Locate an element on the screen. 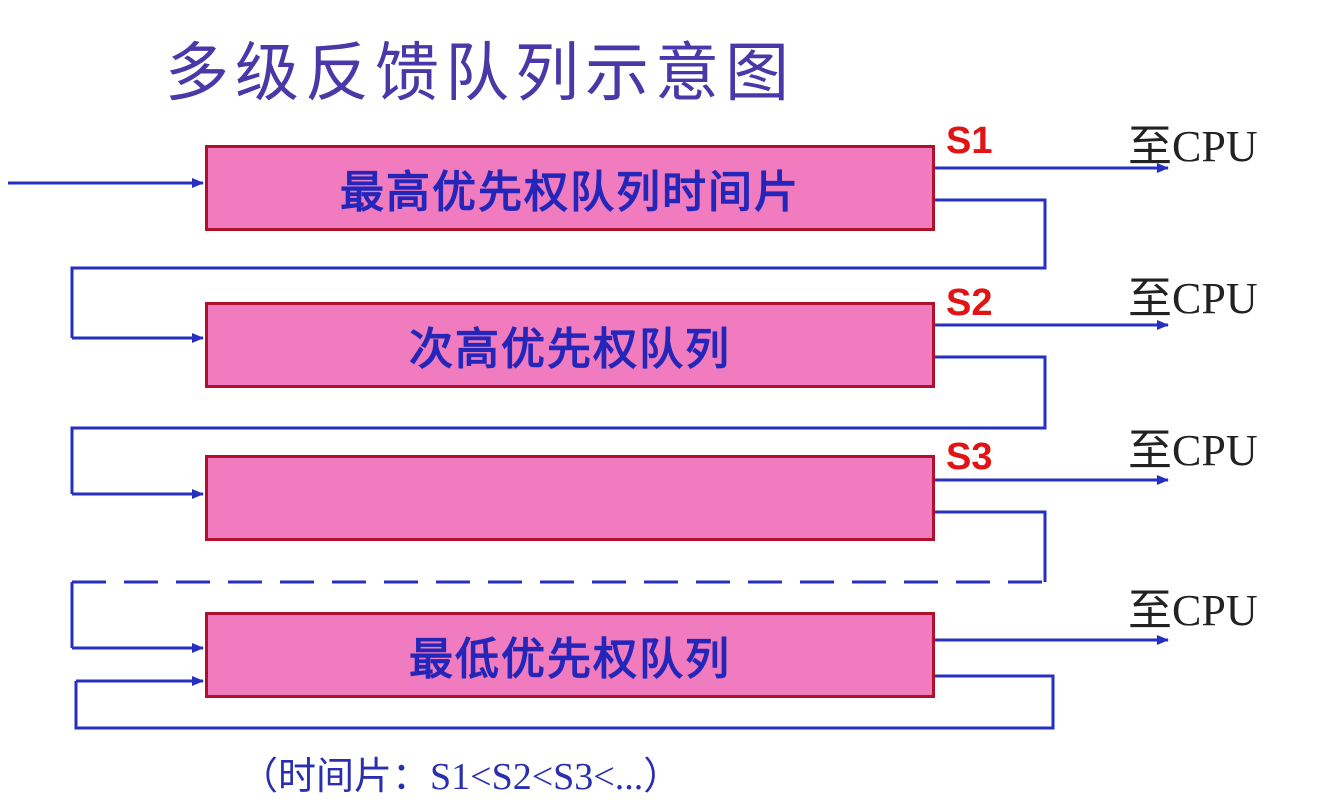  time-slice-caption: （时间片：S1<S2<S3<...） is located at coordinates (461, 777).